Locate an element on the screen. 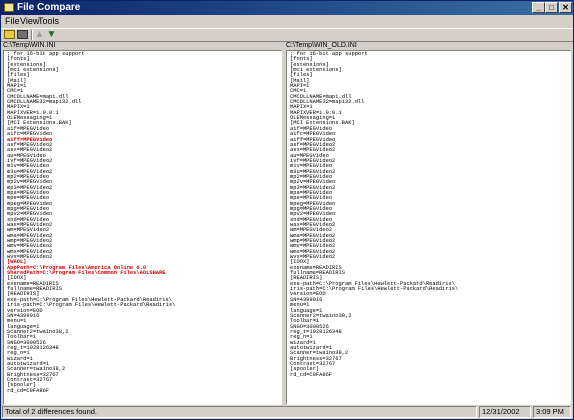 Image resolution: width=574 pixels, height=420 pixels. menu-file: File is located at coordinates (12, 21).